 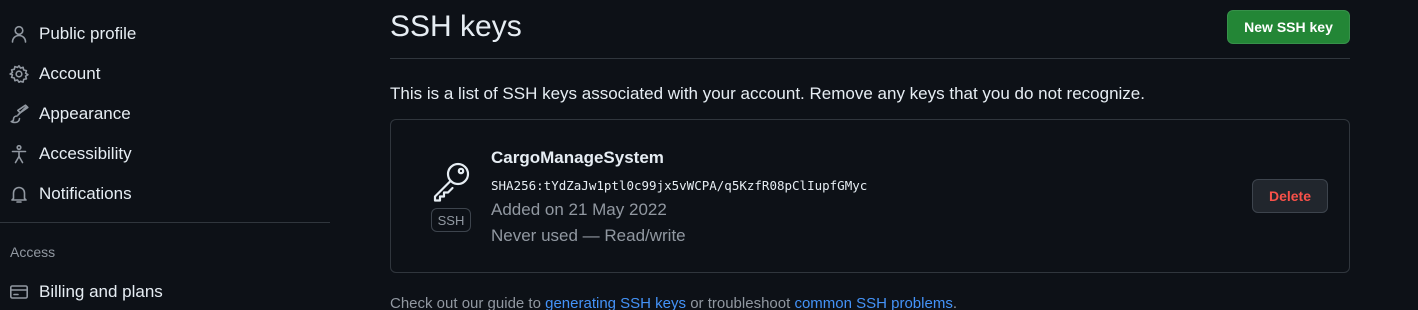 I want to click on help-text-suffix: ., so click(x=954, y=302).